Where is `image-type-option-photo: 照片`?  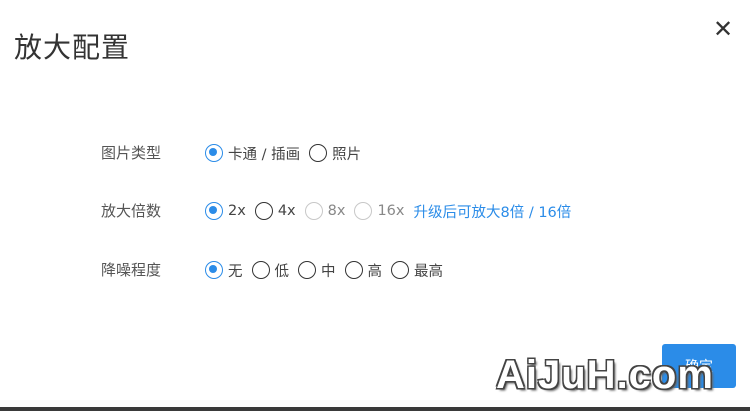
image-type-option-photo: 照片 is located at coordinates (335, 153).